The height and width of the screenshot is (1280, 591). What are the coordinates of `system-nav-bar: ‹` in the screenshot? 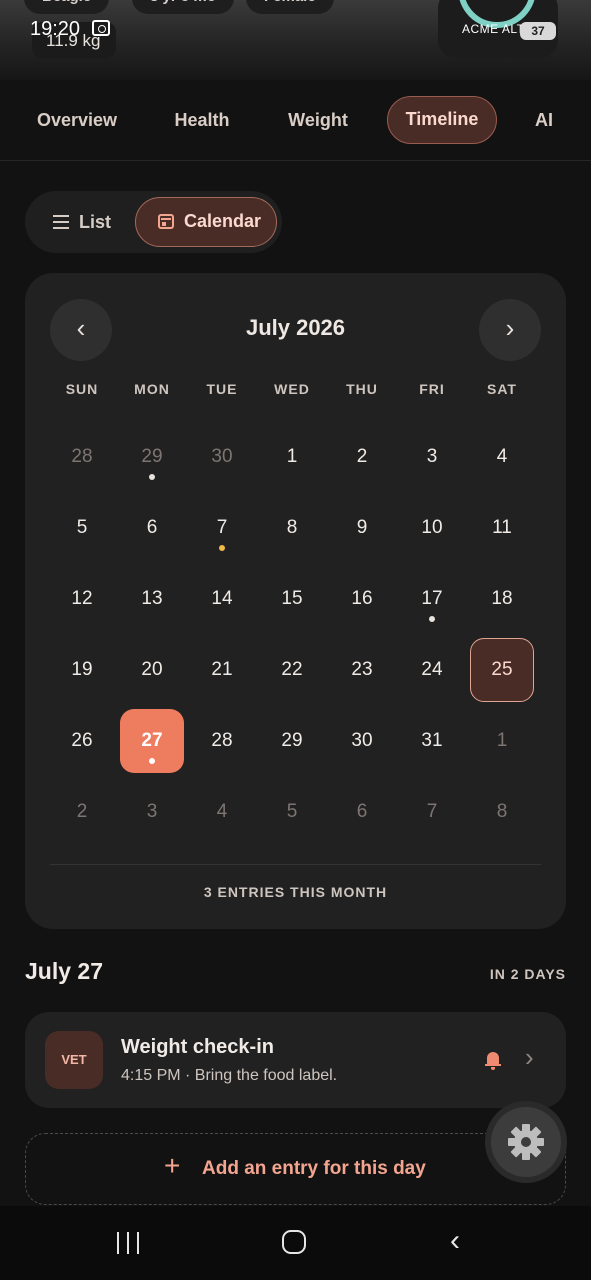 It's located at (295, 1243).